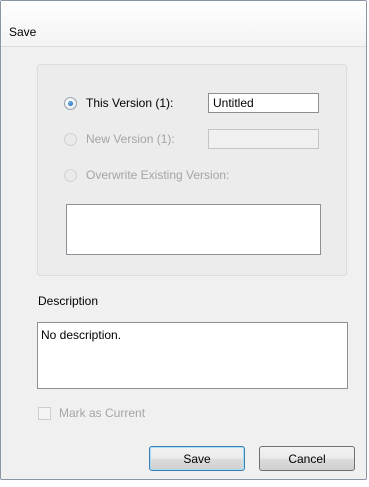  I want to click on new-version-label: New Version (1):, so click(130, 139).